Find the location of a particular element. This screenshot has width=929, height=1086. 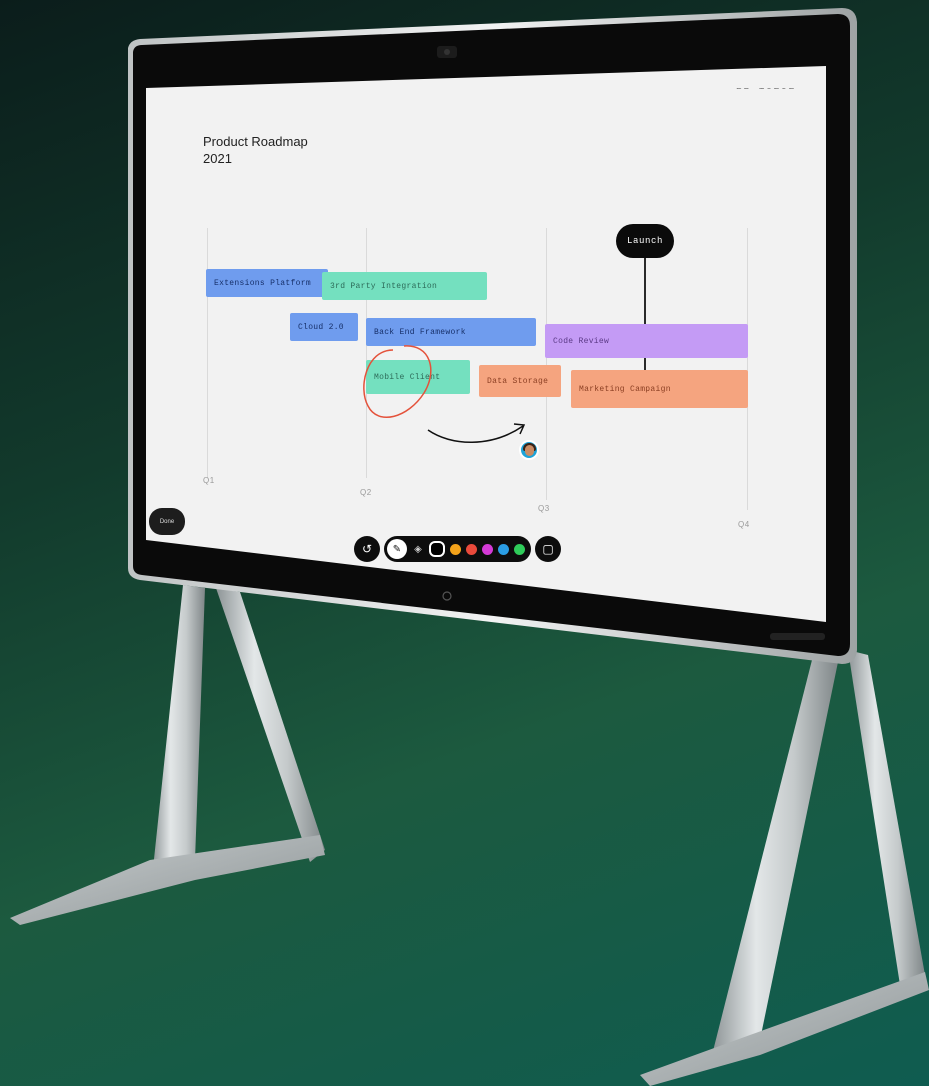

right-foot is located at coordinates (784, 1029).